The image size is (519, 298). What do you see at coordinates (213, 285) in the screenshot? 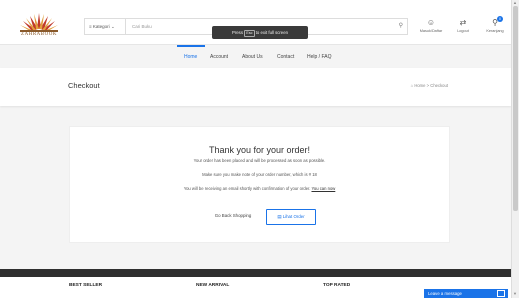
I see `footer-new-arrival: NEW ARRIVAL` at bounding box center [213, 285].